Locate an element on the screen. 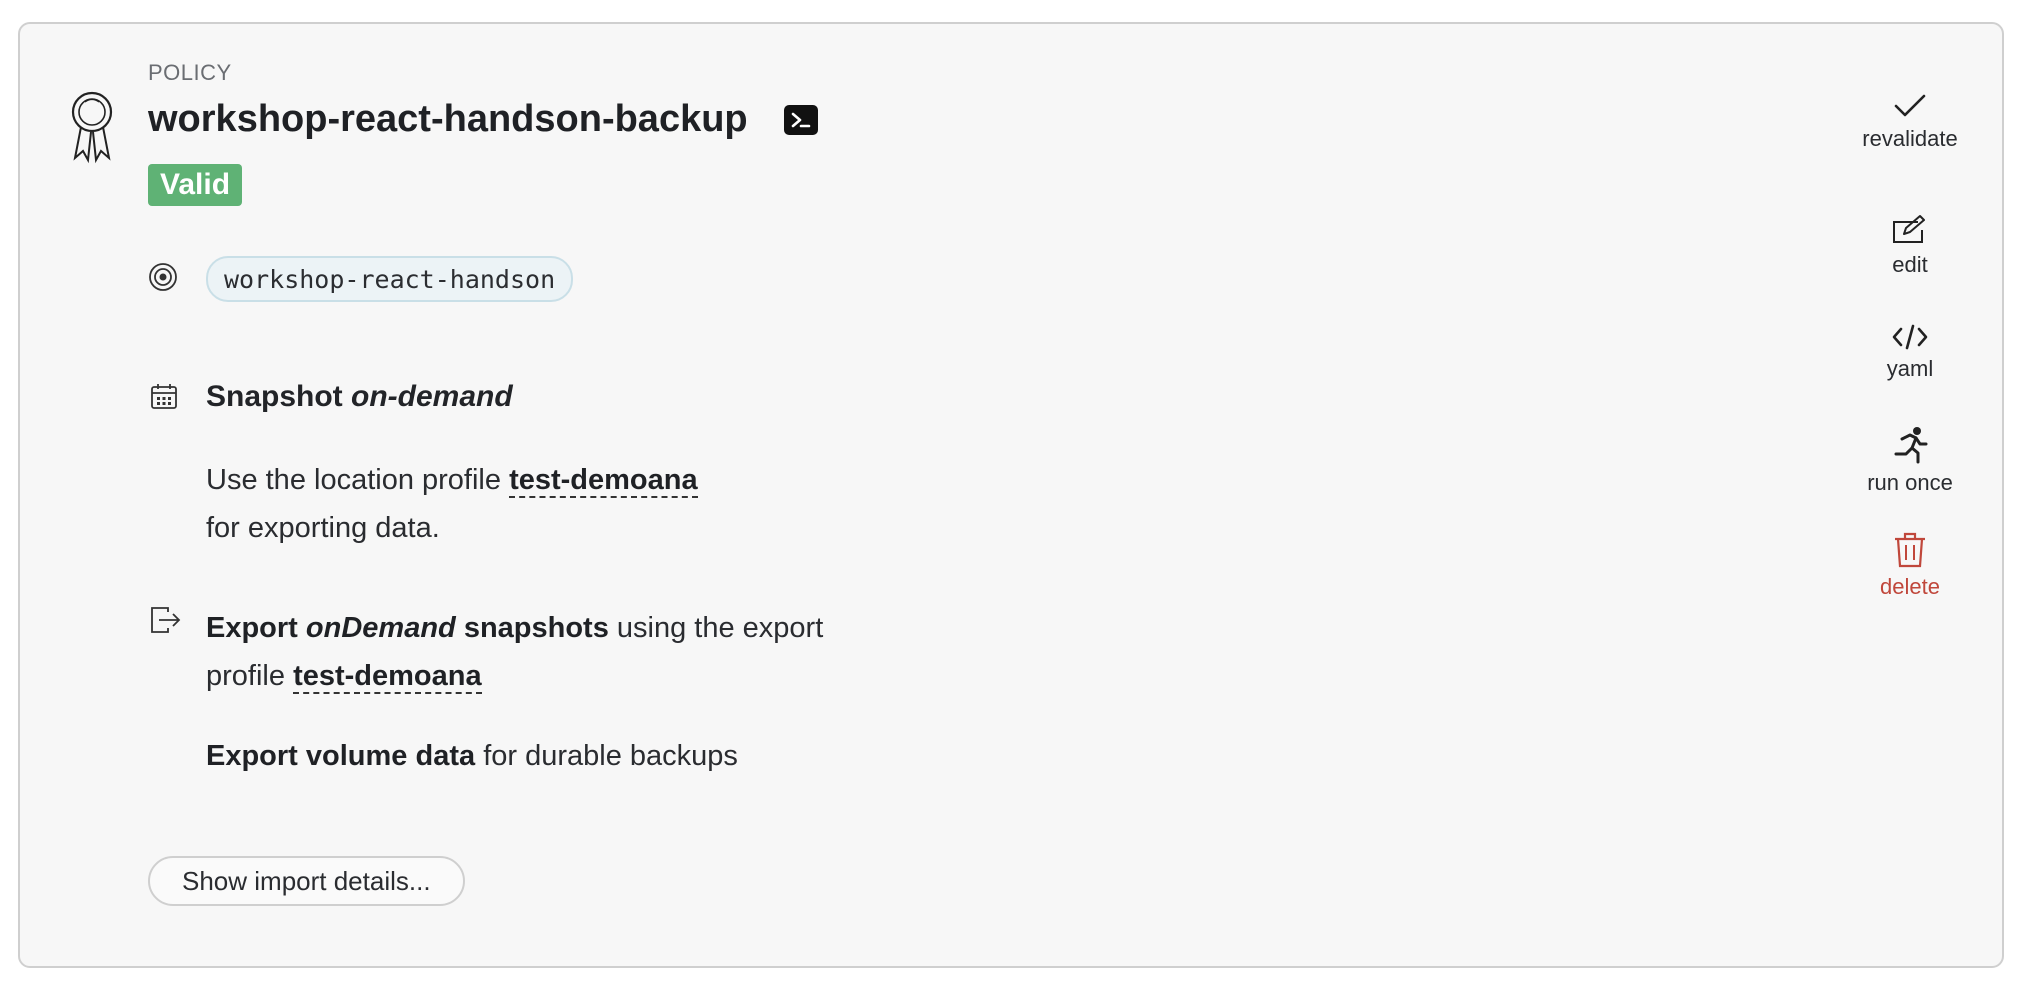  export-volume-description: Export volume data for durable backups is located at coordinates (472, 756).